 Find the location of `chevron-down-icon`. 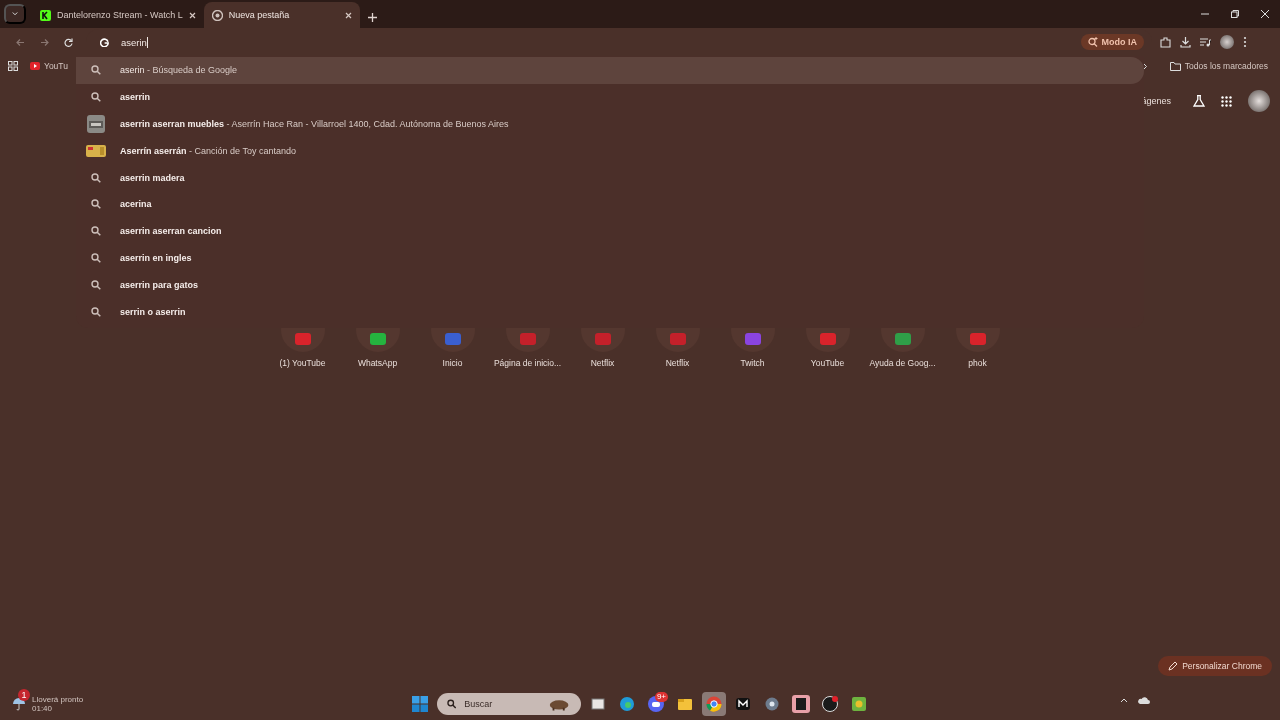

chevron-down-icon is located at coordinates (15, 14).